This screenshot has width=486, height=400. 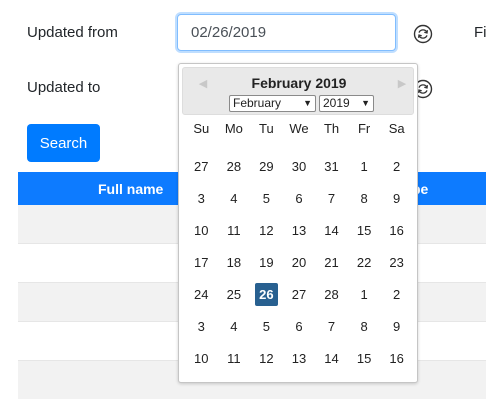 What do you see at coordinates (201, 128) in the screenshot?
I see `weekday-label: Su` at bounding box center [201, 128].